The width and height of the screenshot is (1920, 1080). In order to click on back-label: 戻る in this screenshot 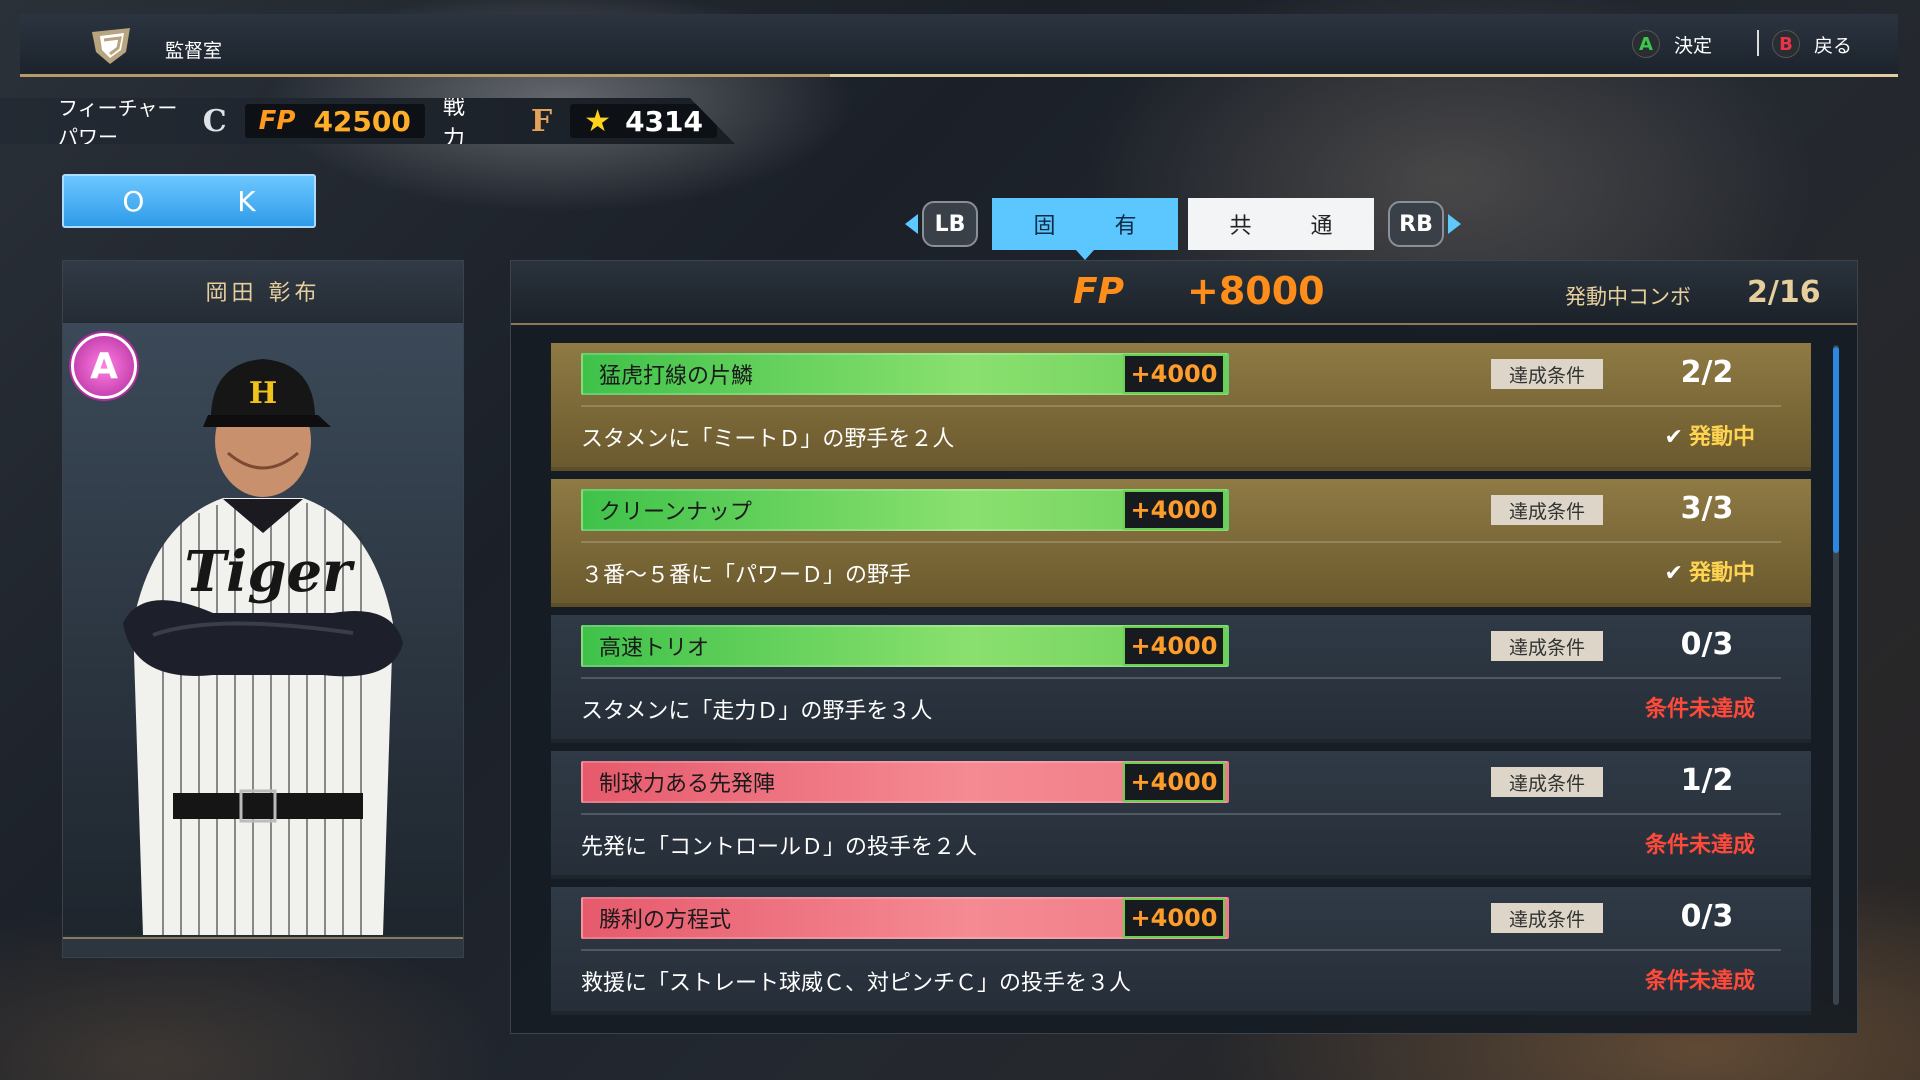, I will do `click(1833, 45)`.